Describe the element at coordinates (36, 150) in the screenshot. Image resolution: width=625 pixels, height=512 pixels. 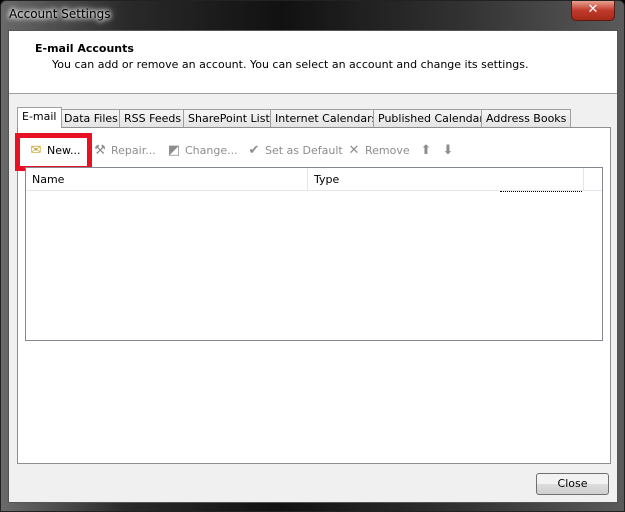
I see `new-mail-icon: ✉` at that location.